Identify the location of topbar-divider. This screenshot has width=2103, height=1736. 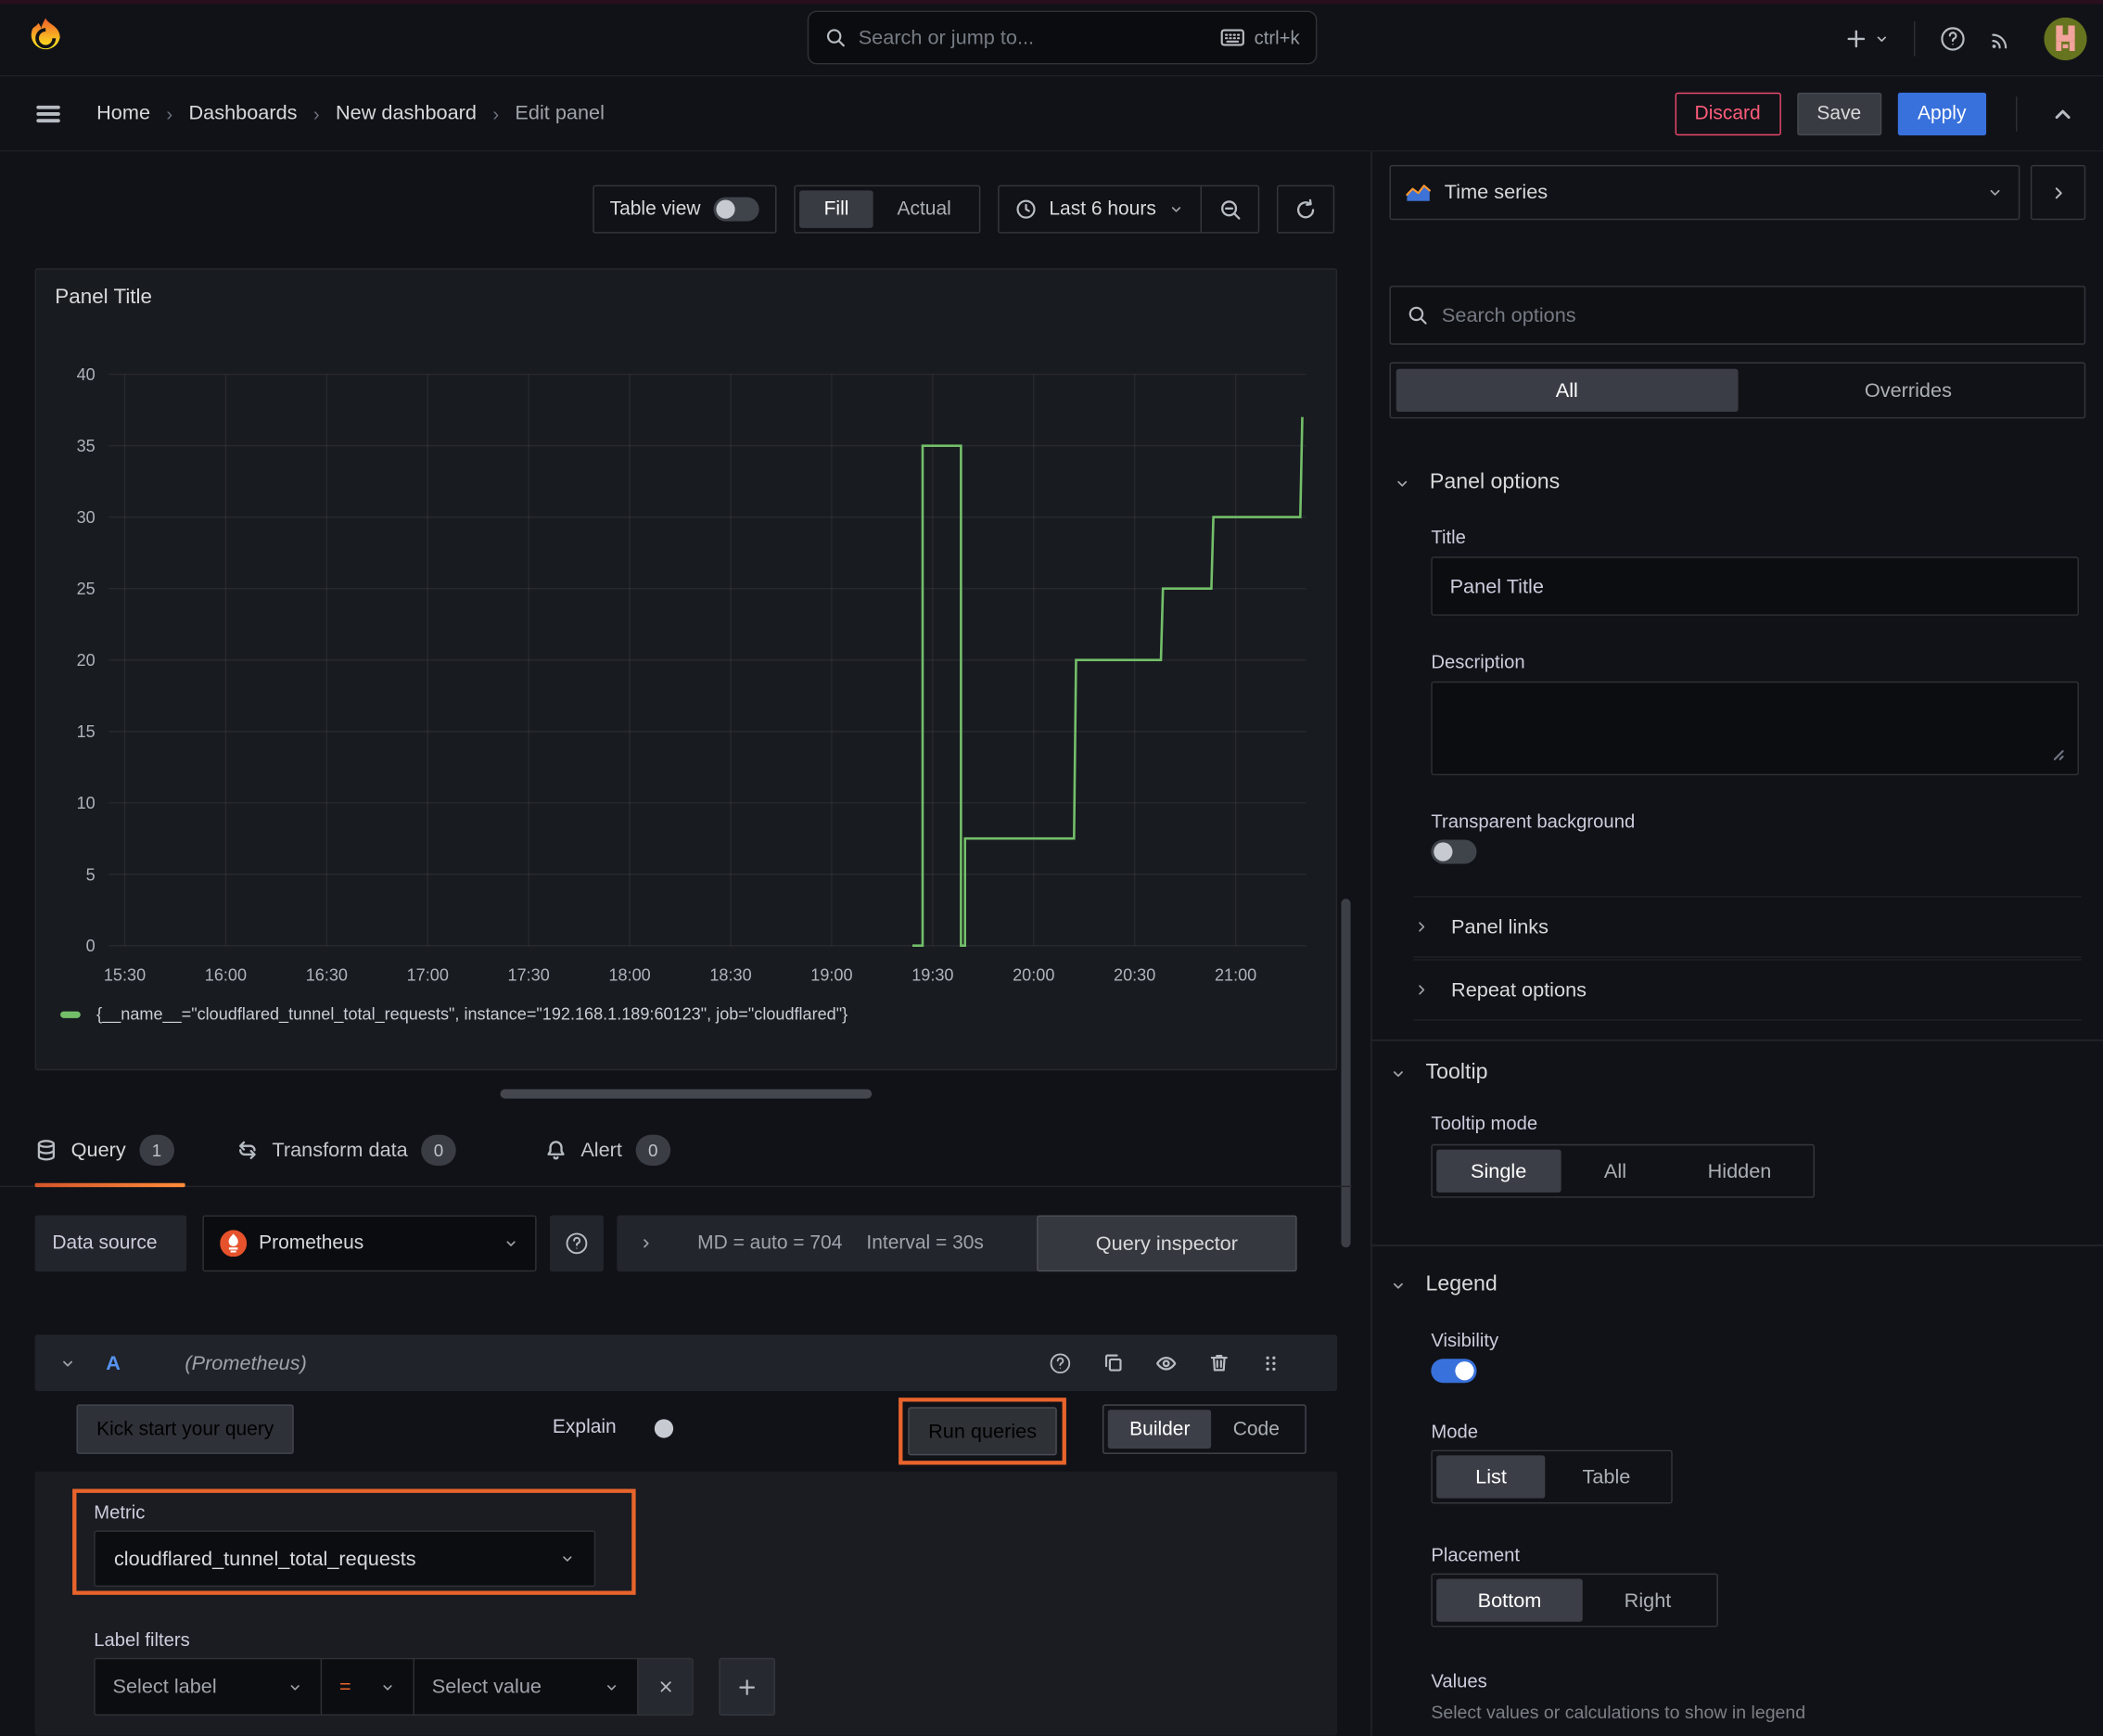
(1915, 38).